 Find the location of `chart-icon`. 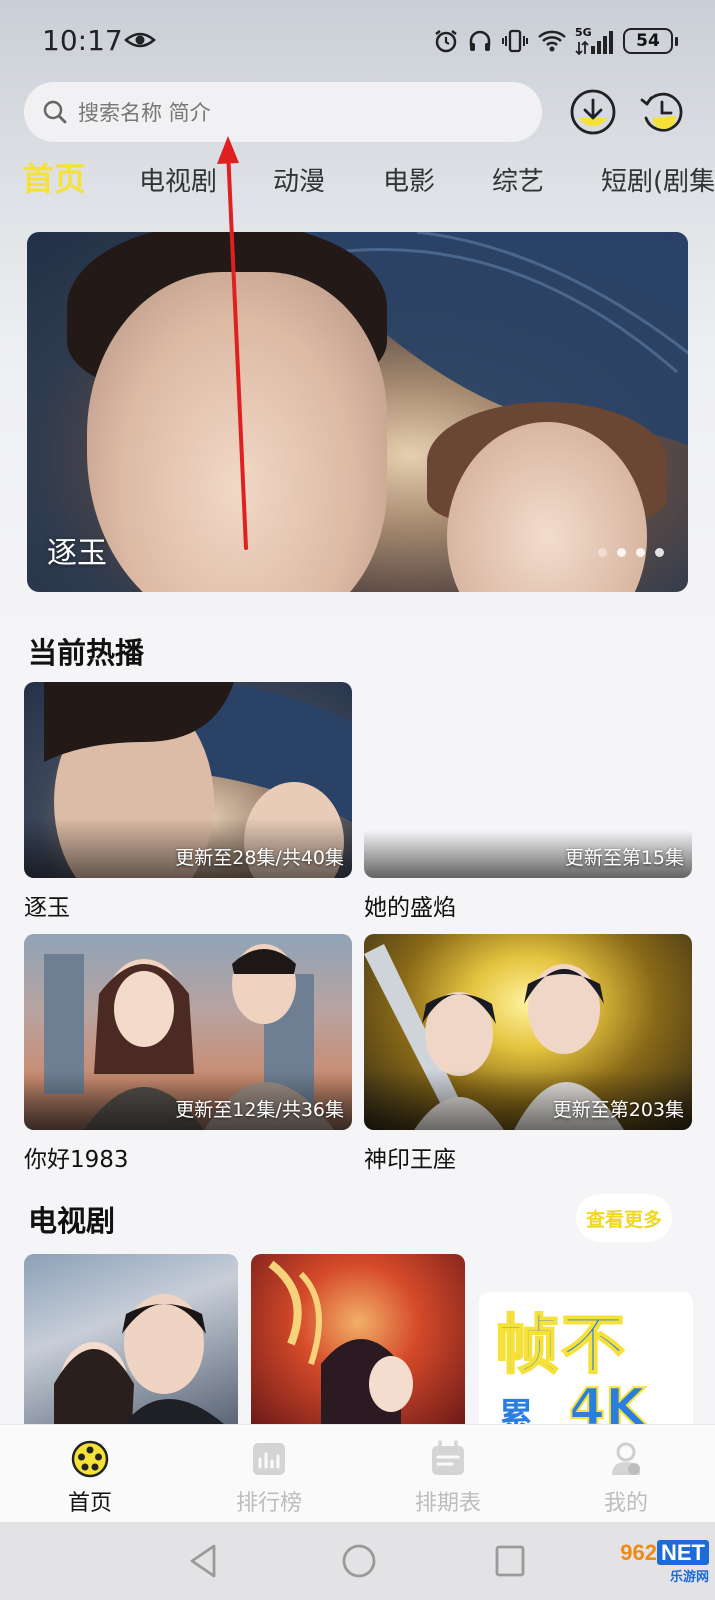

chart-icon is located at coordinates (269, 1459).